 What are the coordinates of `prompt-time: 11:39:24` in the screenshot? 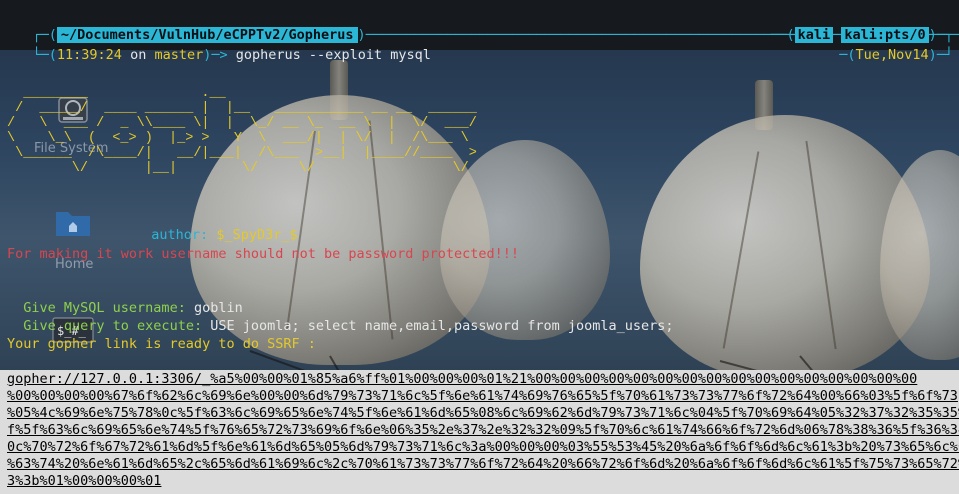 It's located at (89, 55).